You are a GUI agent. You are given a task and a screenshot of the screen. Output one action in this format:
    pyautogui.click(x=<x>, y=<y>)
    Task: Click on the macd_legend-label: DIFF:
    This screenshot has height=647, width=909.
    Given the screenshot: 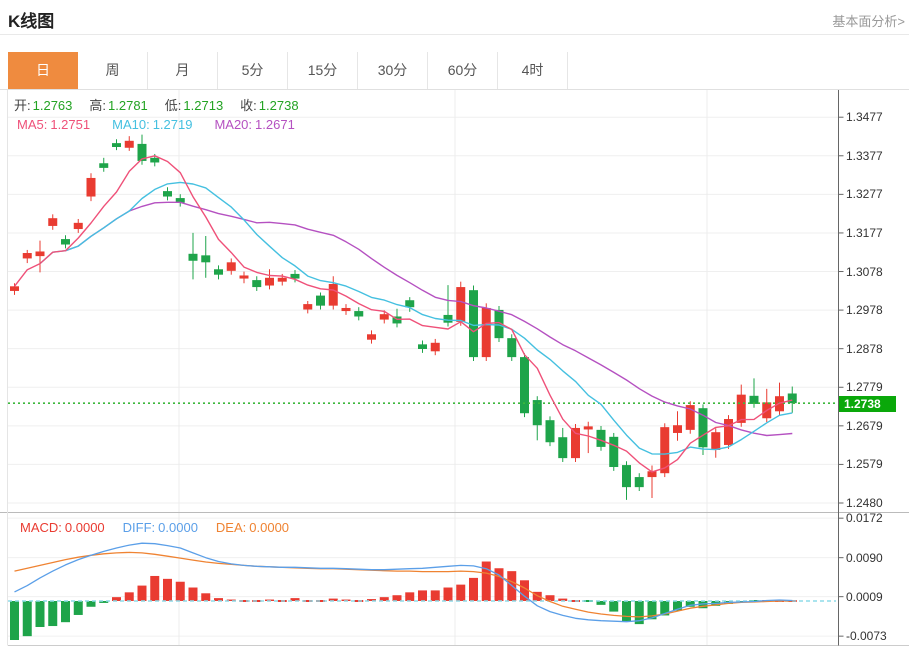 What is the action you would take?
    pyautogui.click(x=139, y=527)
    